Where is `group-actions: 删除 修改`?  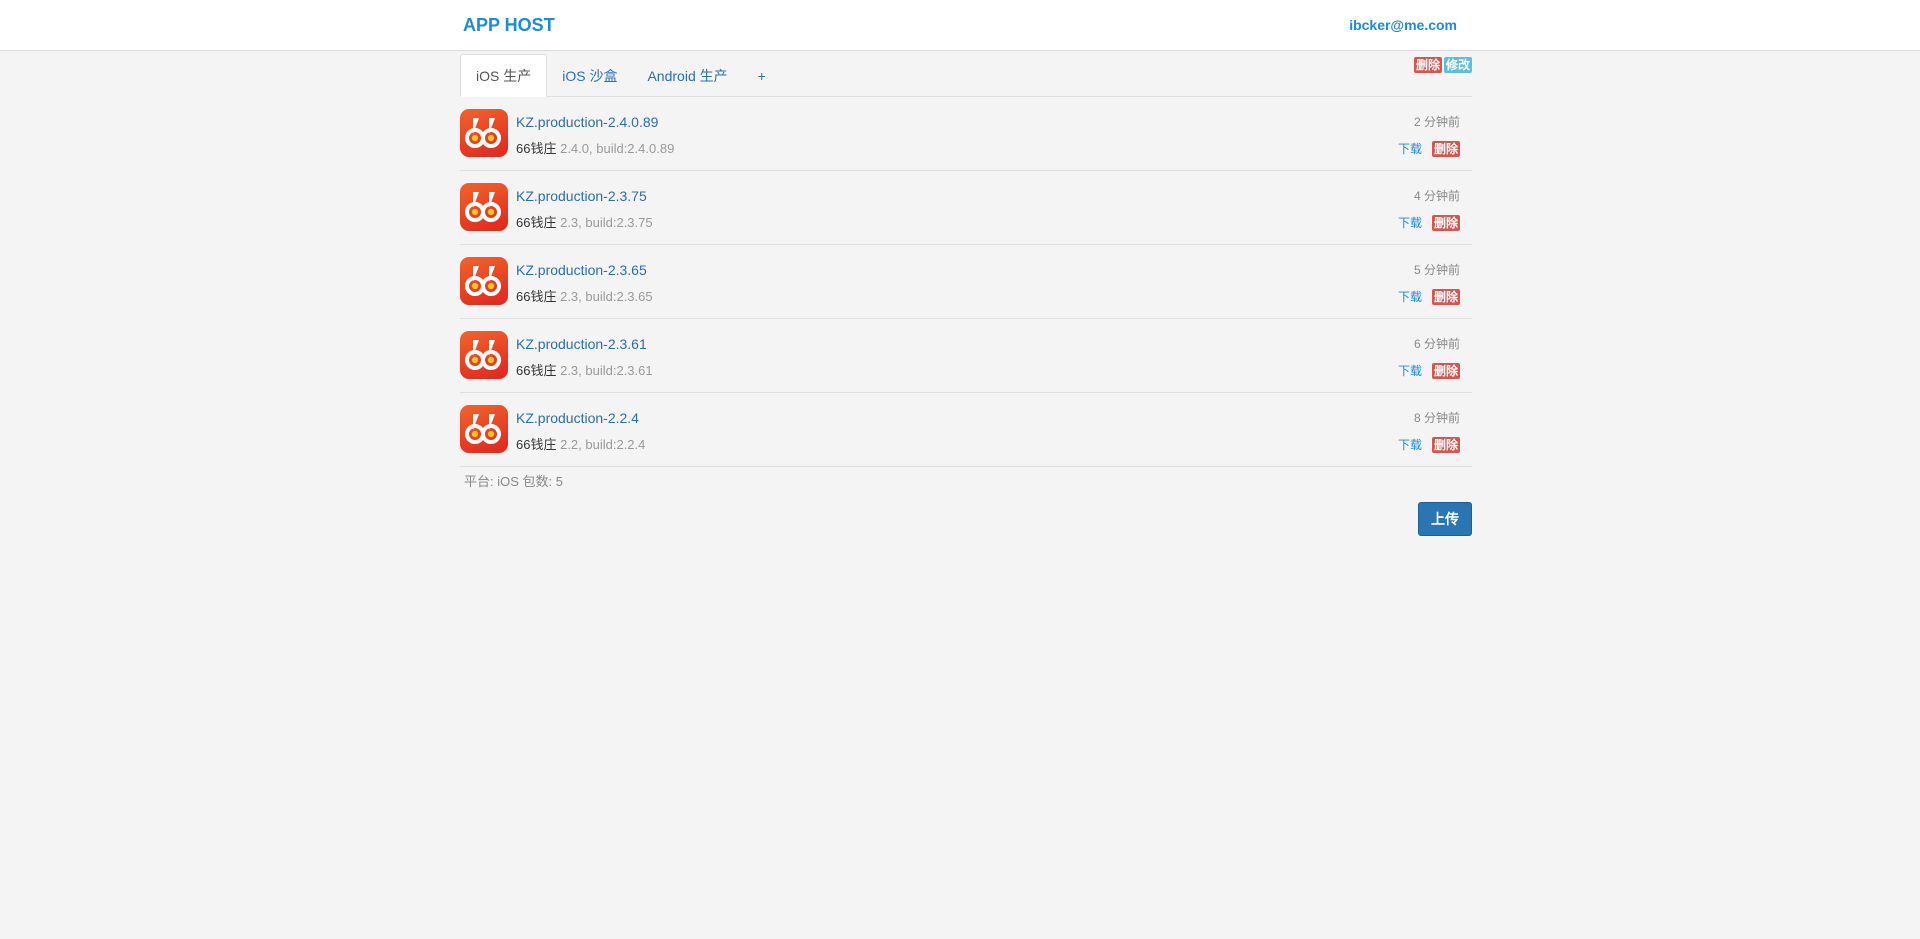 group-actions: 删除 修改 is located at coordinates (1442, 65).